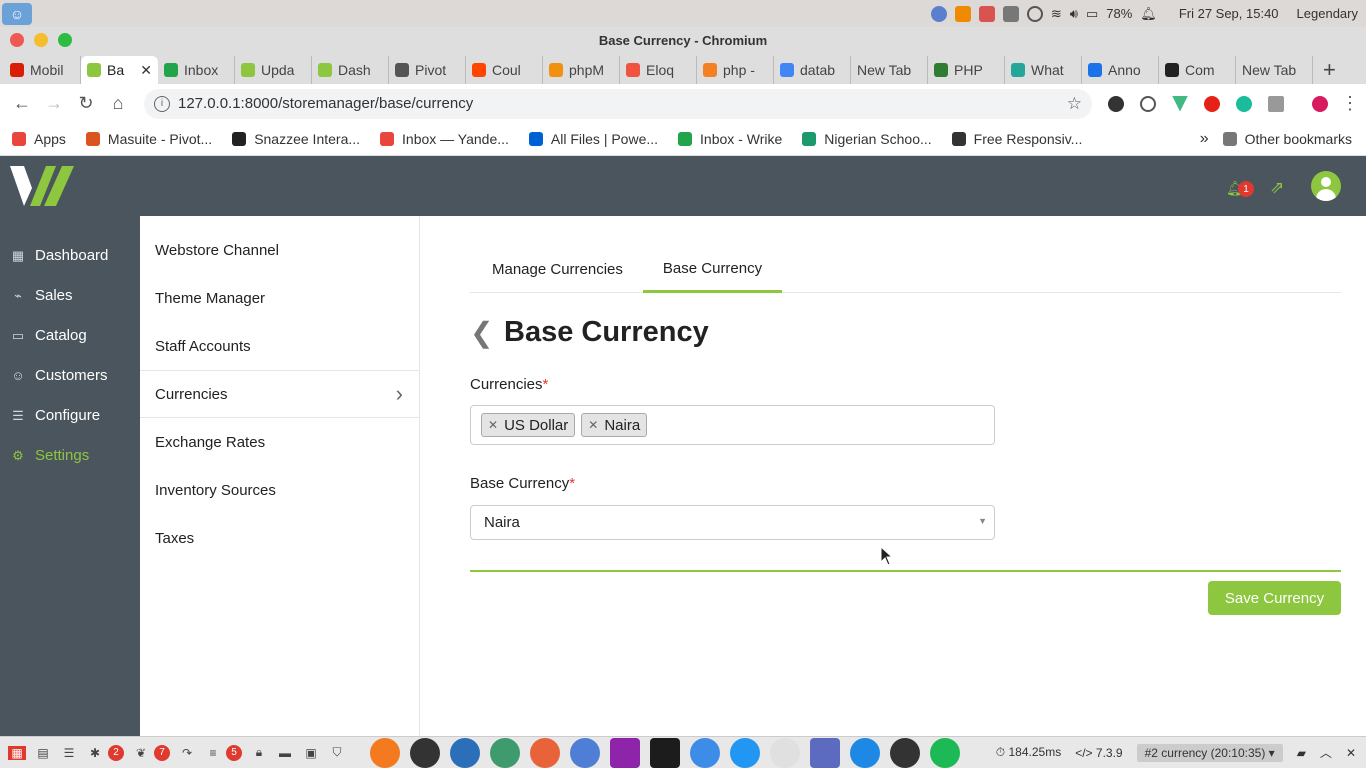 The width and height of the screenshot is (1366, 768). I want to click on submenu-item-currencies: Currencies ›, so click(279, 394).